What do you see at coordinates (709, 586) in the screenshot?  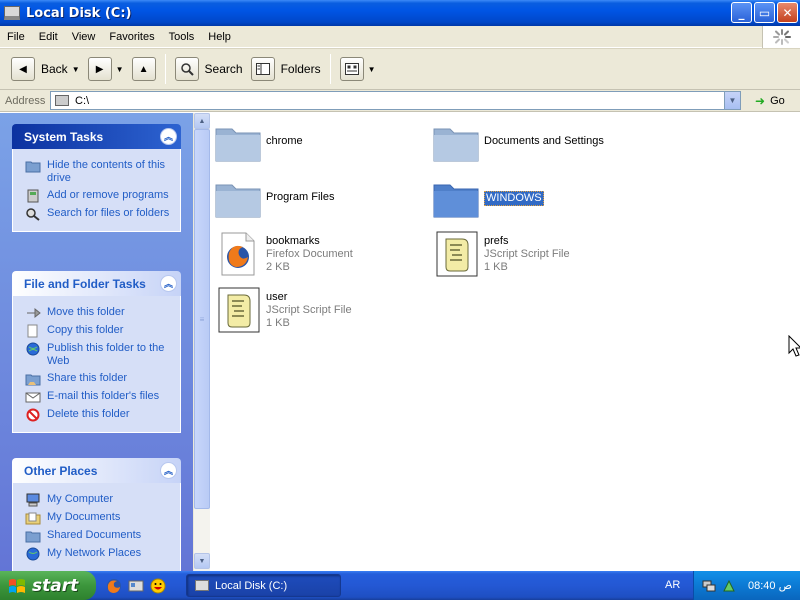 I see `network-icon` at bounding box center [709, 586].